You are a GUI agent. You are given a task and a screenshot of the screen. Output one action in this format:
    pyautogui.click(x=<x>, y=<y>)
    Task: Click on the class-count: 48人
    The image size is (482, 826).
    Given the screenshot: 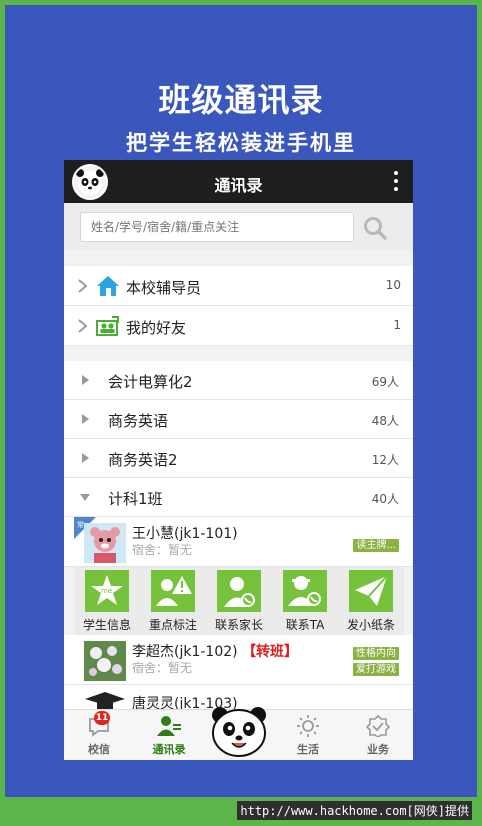 What is the action you would take?
    pyautogui.click(x=385, y=421)
    